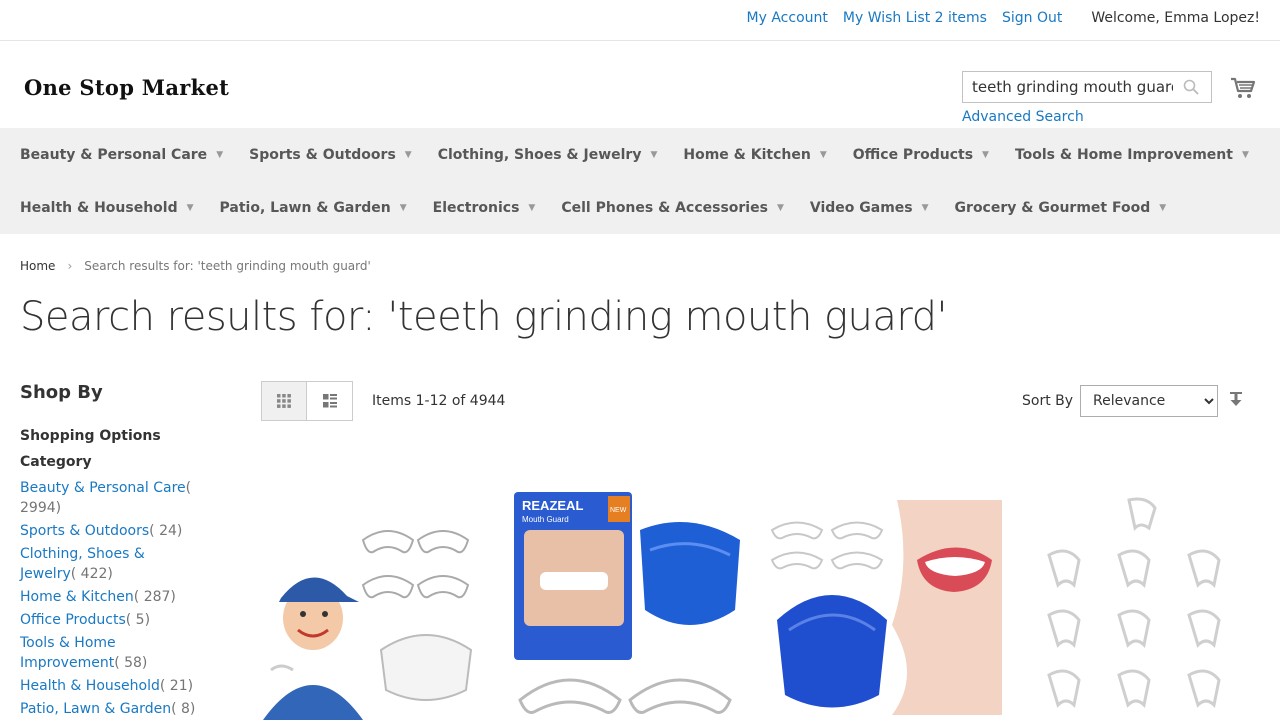  I want to click on nav-item: Office Products ▼, so click(921, 155).